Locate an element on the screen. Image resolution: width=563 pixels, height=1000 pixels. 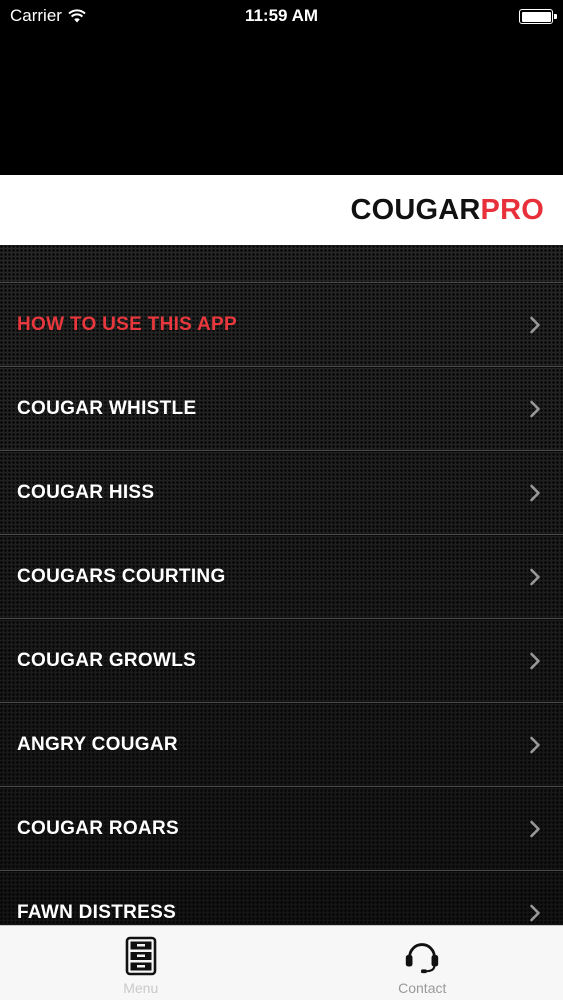
tab-menu: Menu is located at coordinates (141, 963).